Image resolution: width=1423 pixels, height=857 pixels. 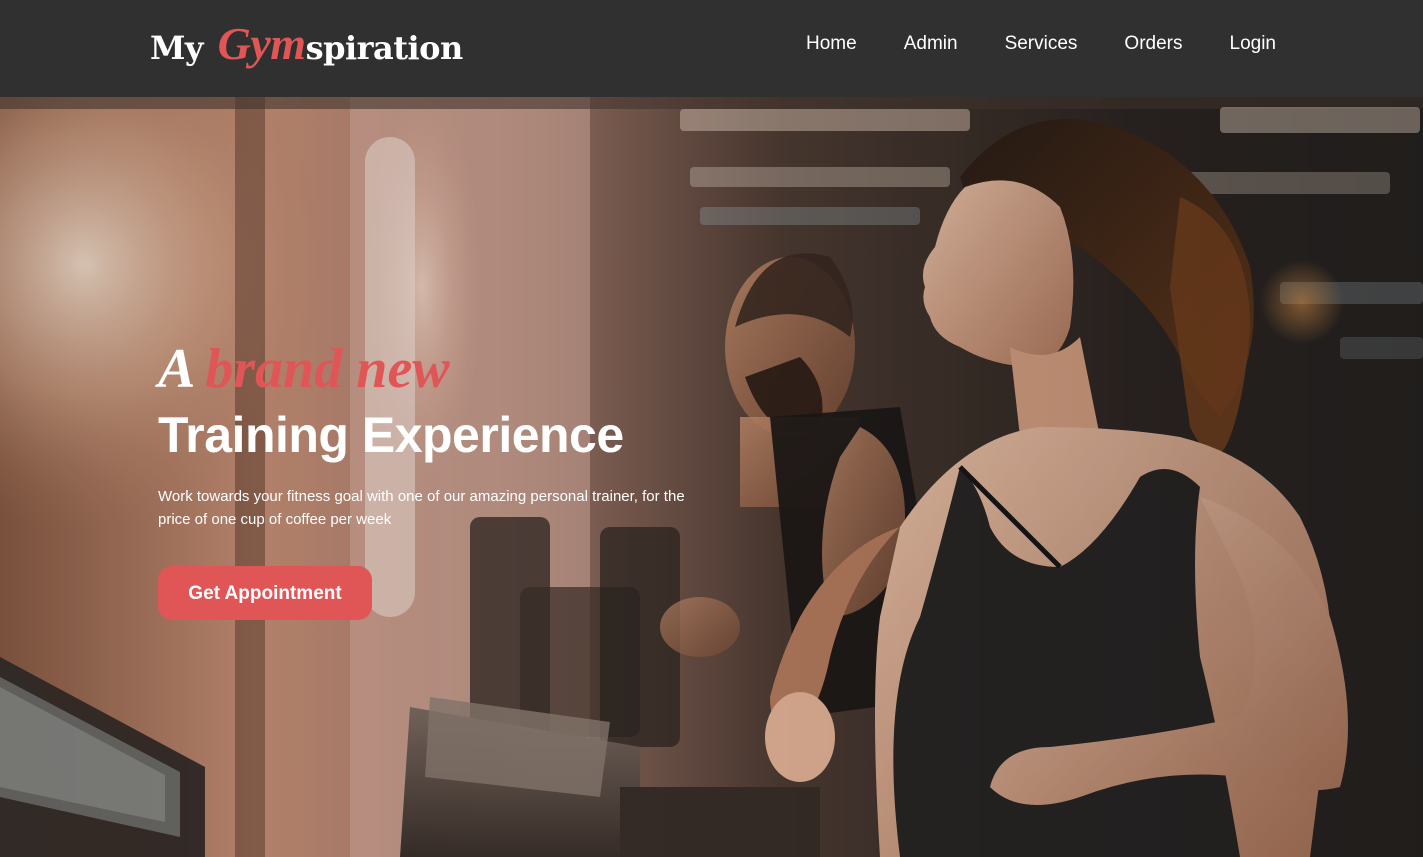 I want to click on hero-kicker-plain: A, so click(x=177, y=369).